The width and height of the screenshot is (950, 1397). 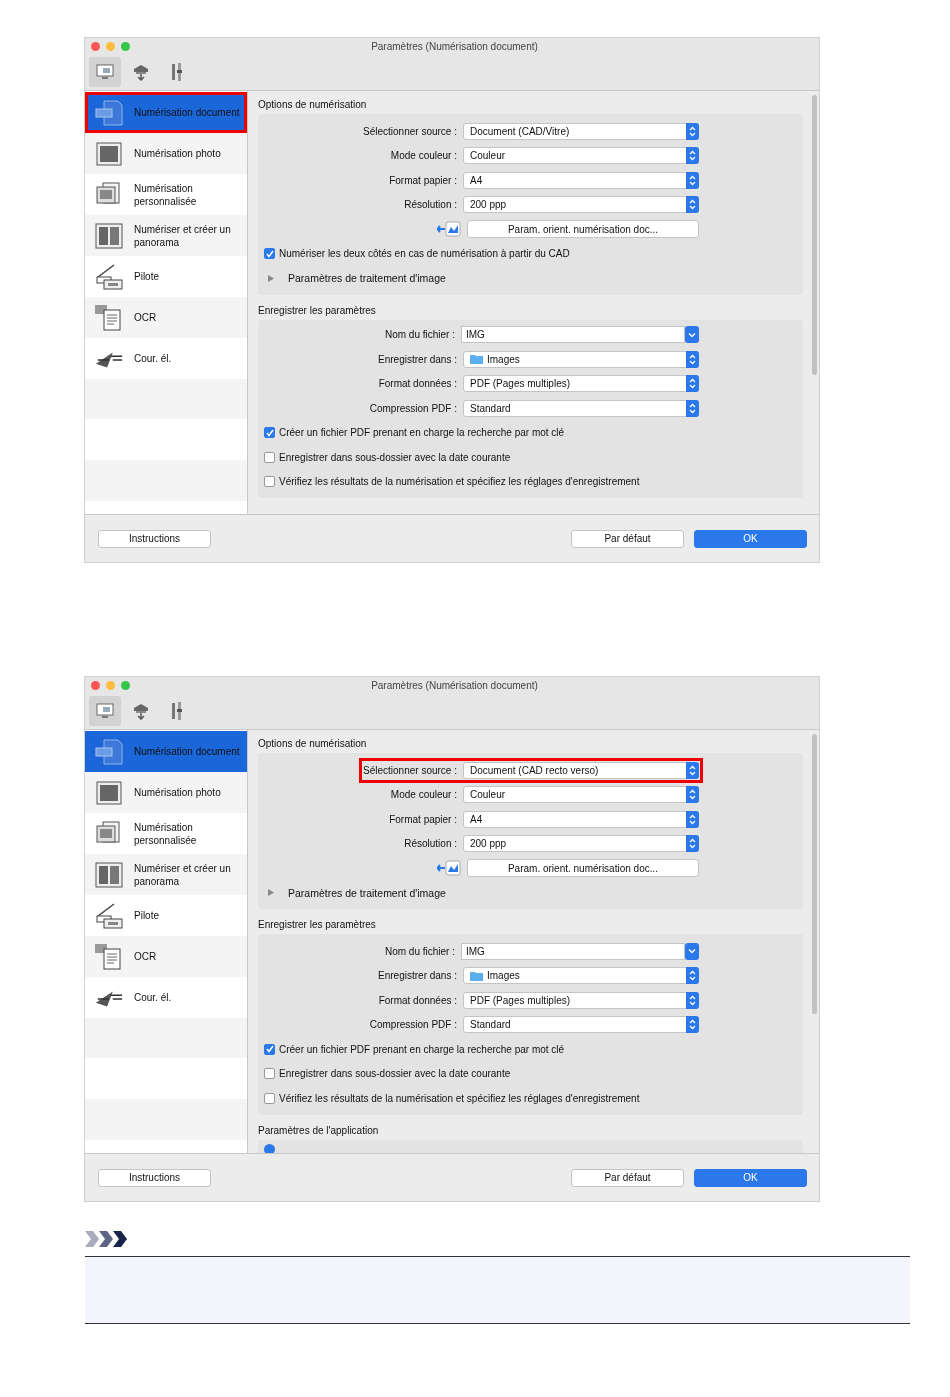 What do you see at coordinates (109, 317) in the screenshot?
I see `ocr-document-icon` at bounding box center [109, 317].